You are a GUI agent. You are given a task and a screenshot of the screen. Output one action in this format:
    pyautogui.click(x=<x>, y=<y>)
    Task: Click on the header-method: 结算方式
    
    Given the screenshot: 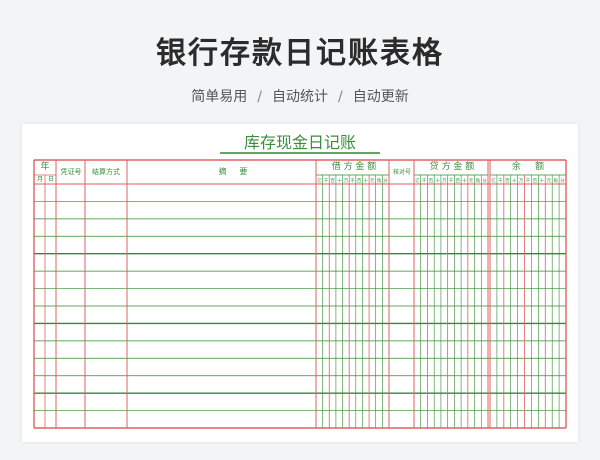 What is the action you would take?
    pyautogui.click(x=106, y=171)
    